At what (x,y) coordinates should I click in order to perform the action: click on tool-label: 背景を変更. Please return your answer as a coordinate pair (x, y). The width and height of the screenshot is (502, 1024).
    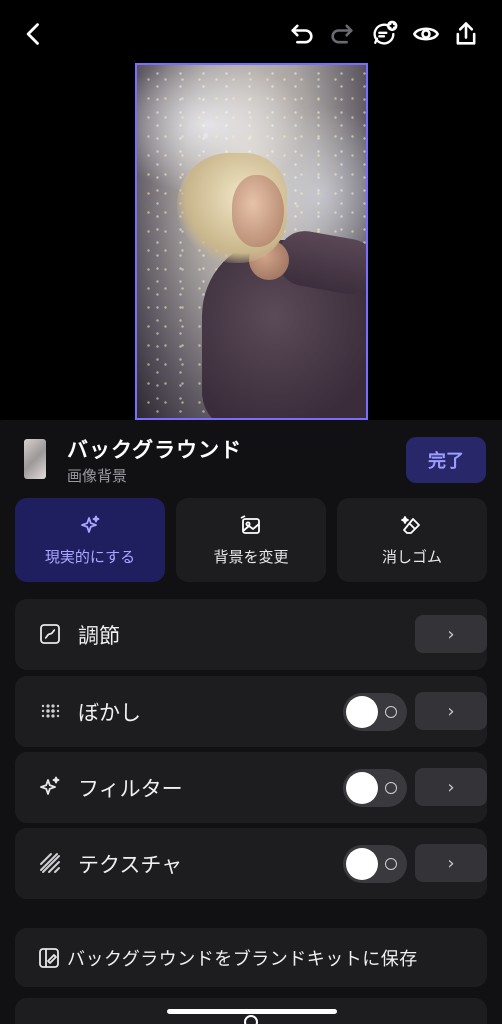
    Looking at the image, I should click on (251, 556).